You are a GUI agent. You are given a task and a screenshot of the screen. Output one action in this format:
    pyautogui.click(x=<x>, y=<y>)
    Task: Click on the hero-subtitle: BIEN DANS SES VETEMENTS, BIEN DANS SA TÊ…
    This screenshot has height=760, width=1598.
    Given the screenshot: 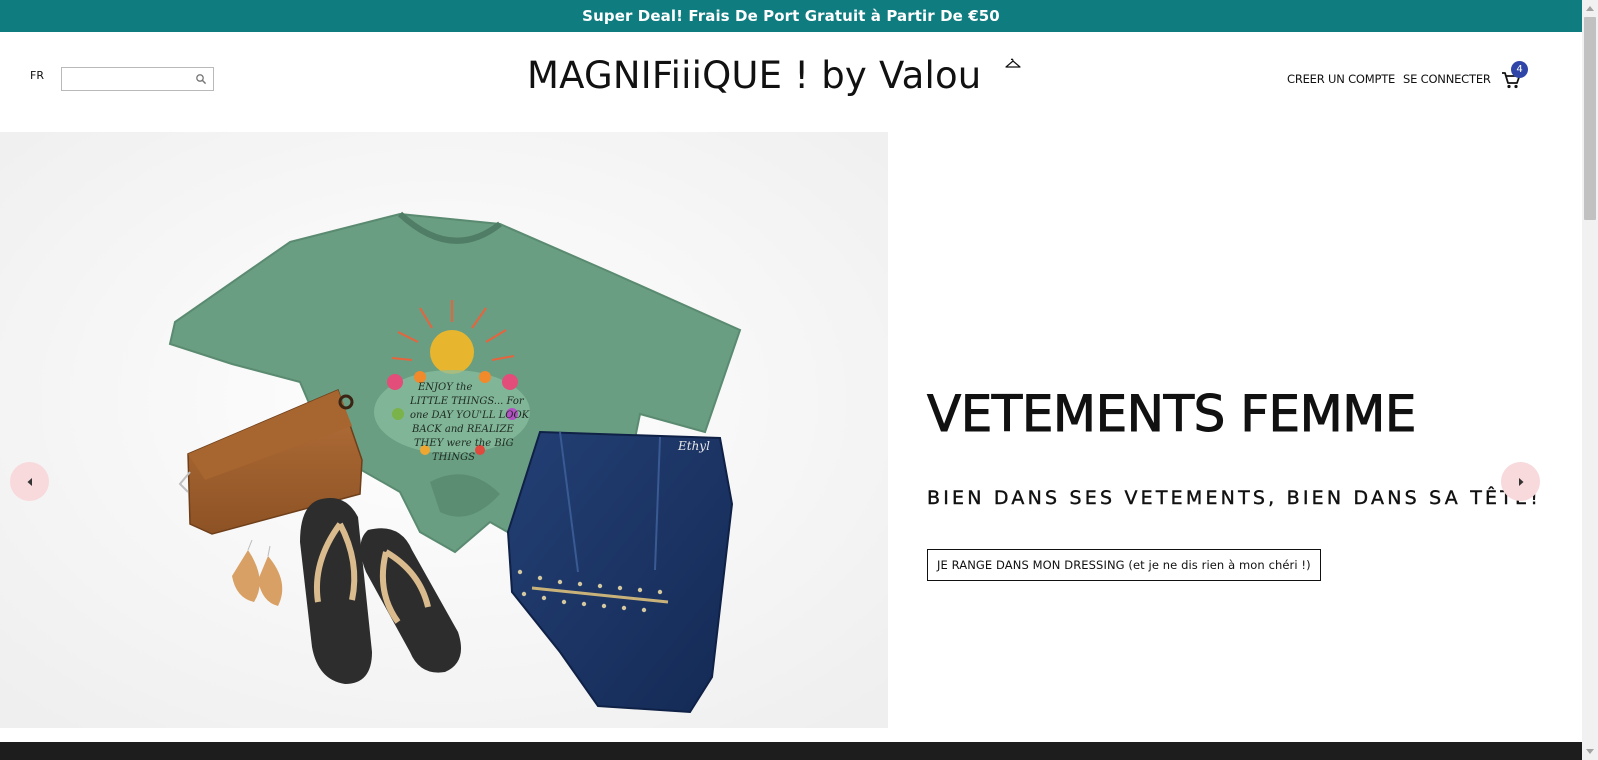 What is the action you would take?
    pyautogui.click(x=1234, y=498)
    